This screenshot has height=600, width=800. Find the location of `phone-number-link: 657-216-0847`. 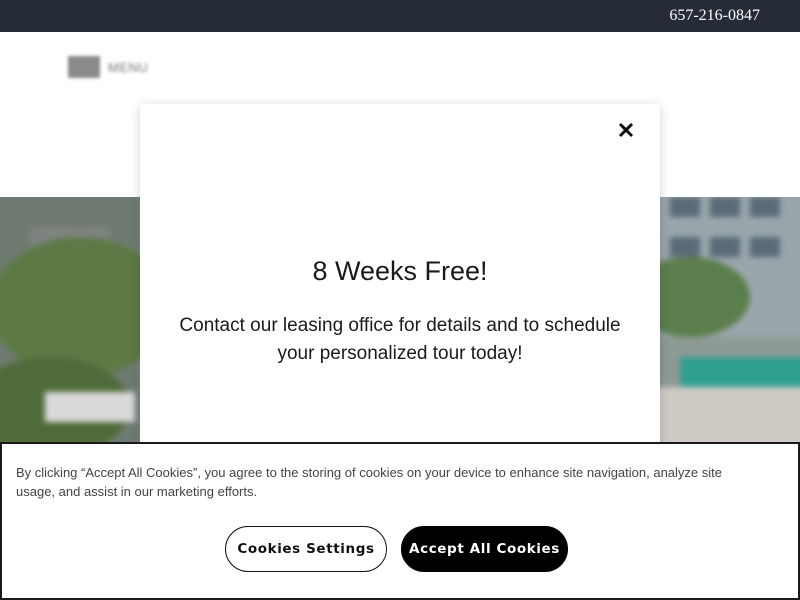

phone-number-link: 657-216-0847 is located at coordinates (714, 16).